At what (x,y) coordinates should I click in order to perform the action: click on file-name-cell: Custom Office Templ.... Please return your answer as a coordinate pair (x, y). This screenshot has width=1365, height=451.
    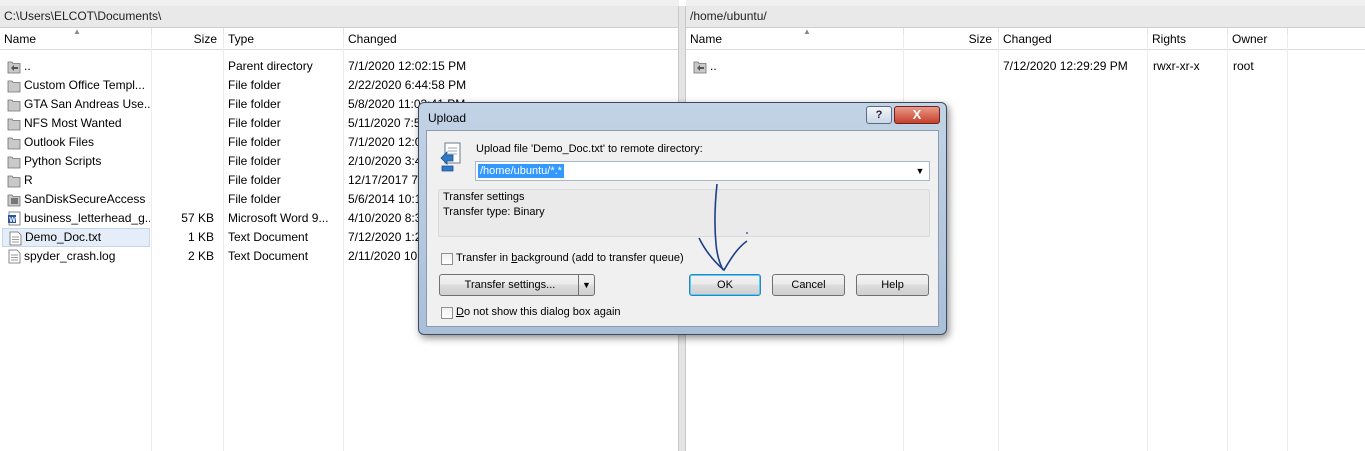
    Looking at the image, I should click on (76, 85).